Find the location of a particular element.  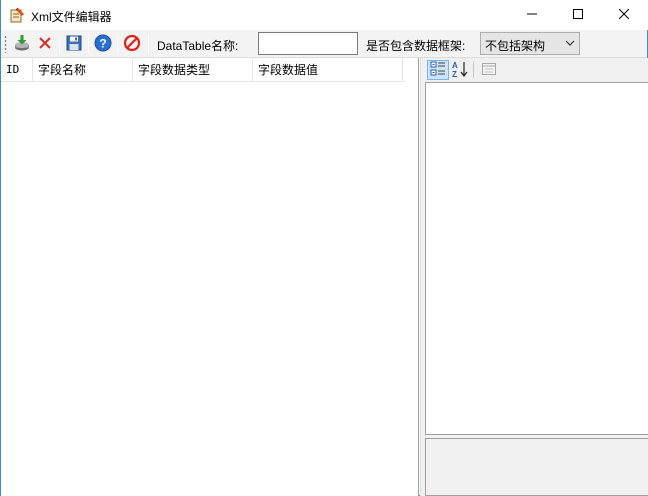

maximize-button is located at coordinates (578, 15).